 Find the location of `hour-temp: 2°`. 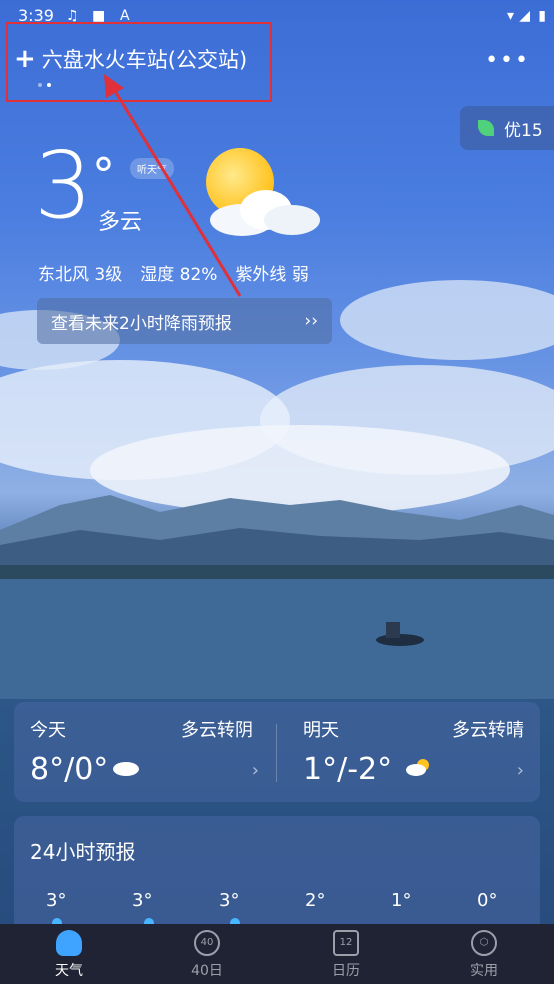

hour-temp: 2° is located at coordinates (315, 900).